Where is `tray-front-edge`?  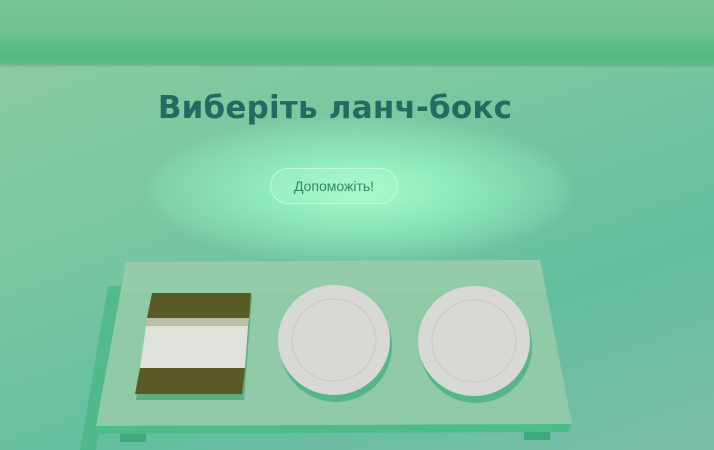 tray-front-edge is located at coordinates (334, 428).